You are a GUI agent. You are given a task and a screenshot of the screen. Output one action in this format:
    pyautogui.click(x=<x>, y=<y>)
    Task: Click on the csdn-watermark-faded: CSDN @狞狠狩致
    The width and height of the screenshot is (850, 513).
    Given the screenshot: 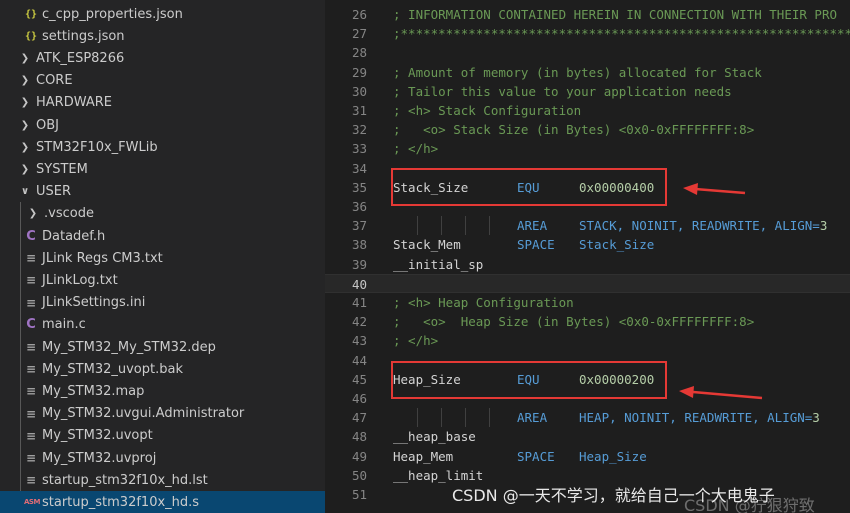 What is the action you would take?
    pyautogui.click(x=749, y=504)
    